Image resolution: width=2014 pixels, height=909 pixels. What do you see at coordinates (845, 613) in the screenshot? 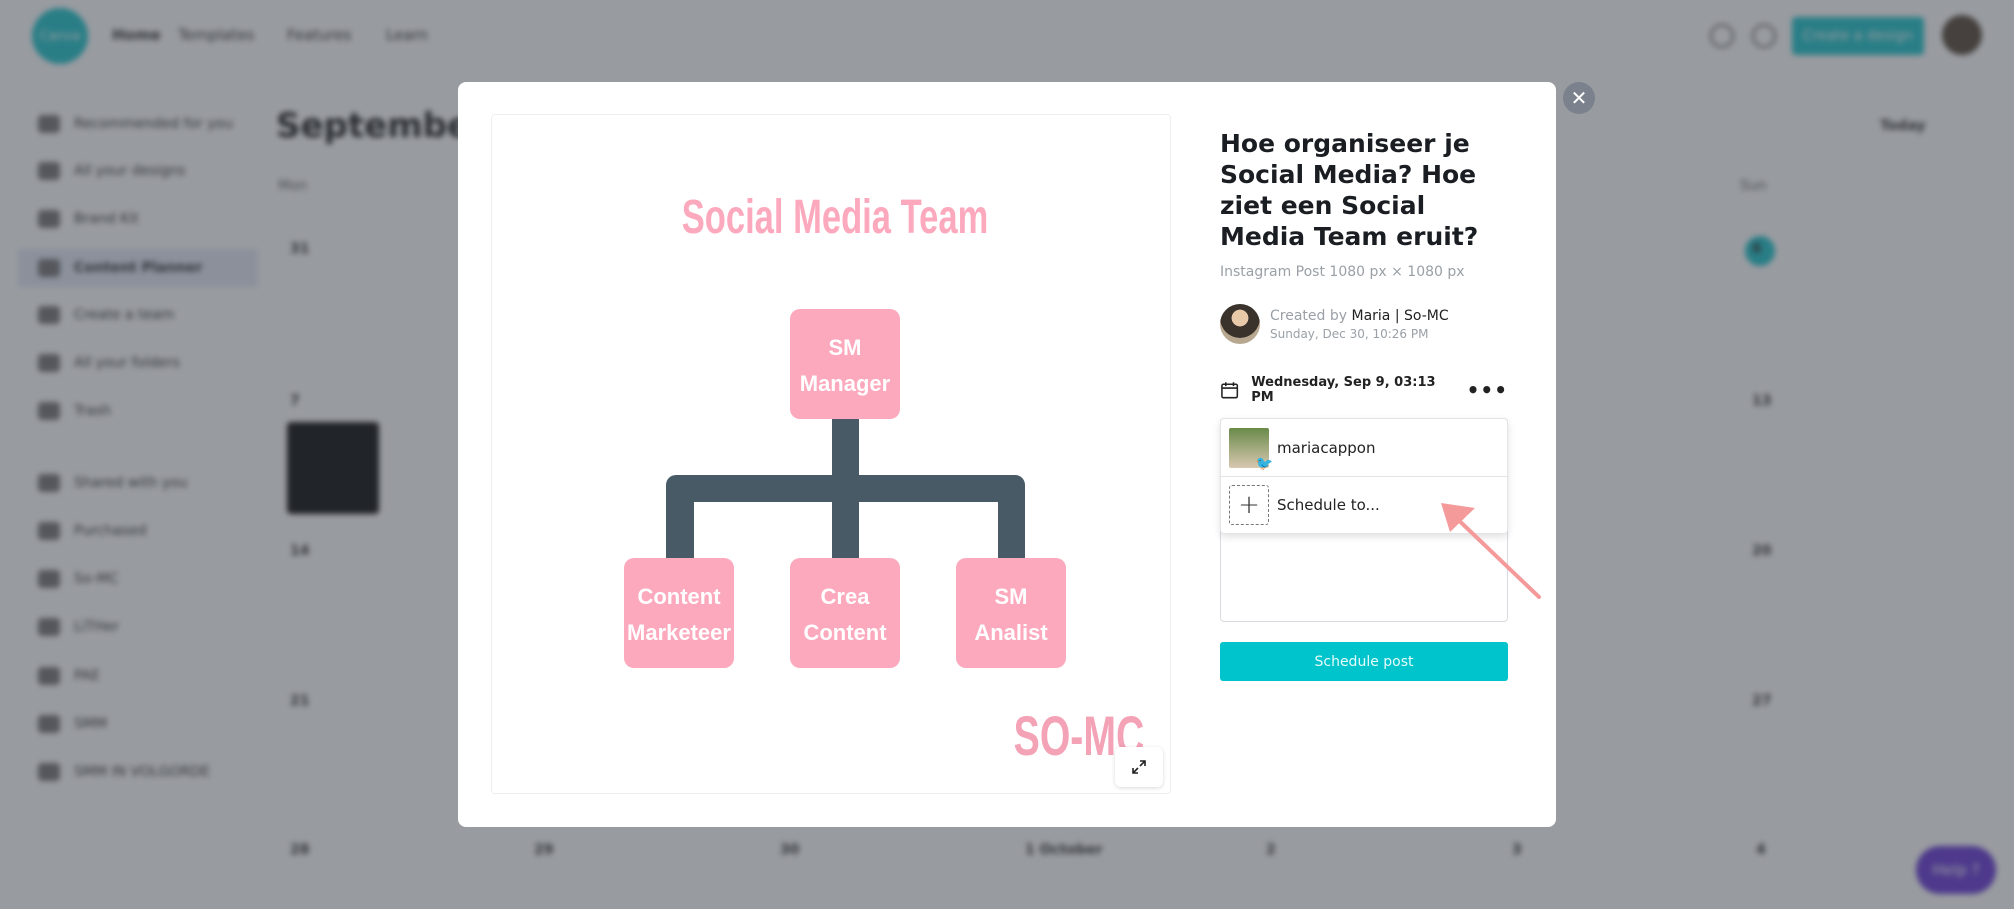
I see `org-box-content` at bounding box center [845, 613].